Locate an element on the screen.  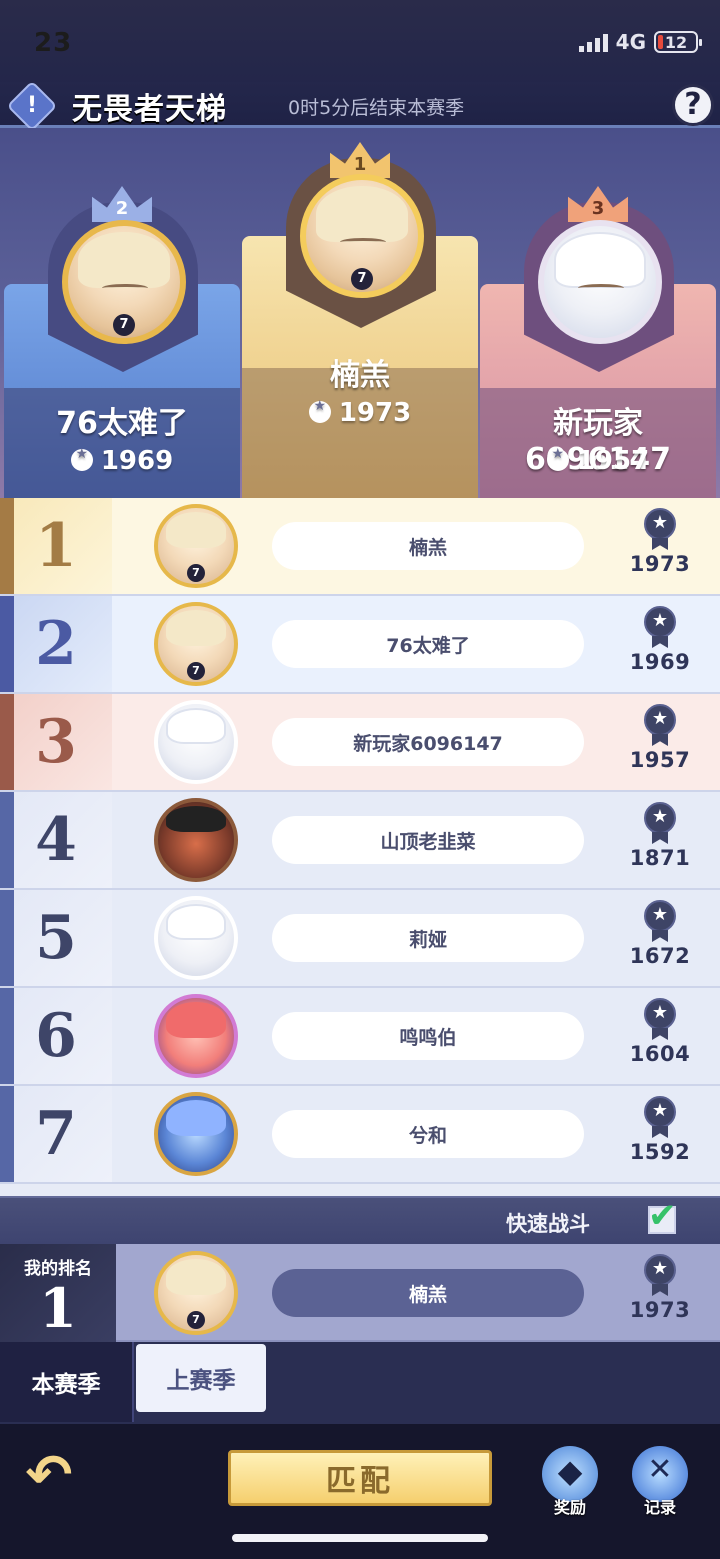
my-score-value: 1973 is located at coordinates (660, 1310).